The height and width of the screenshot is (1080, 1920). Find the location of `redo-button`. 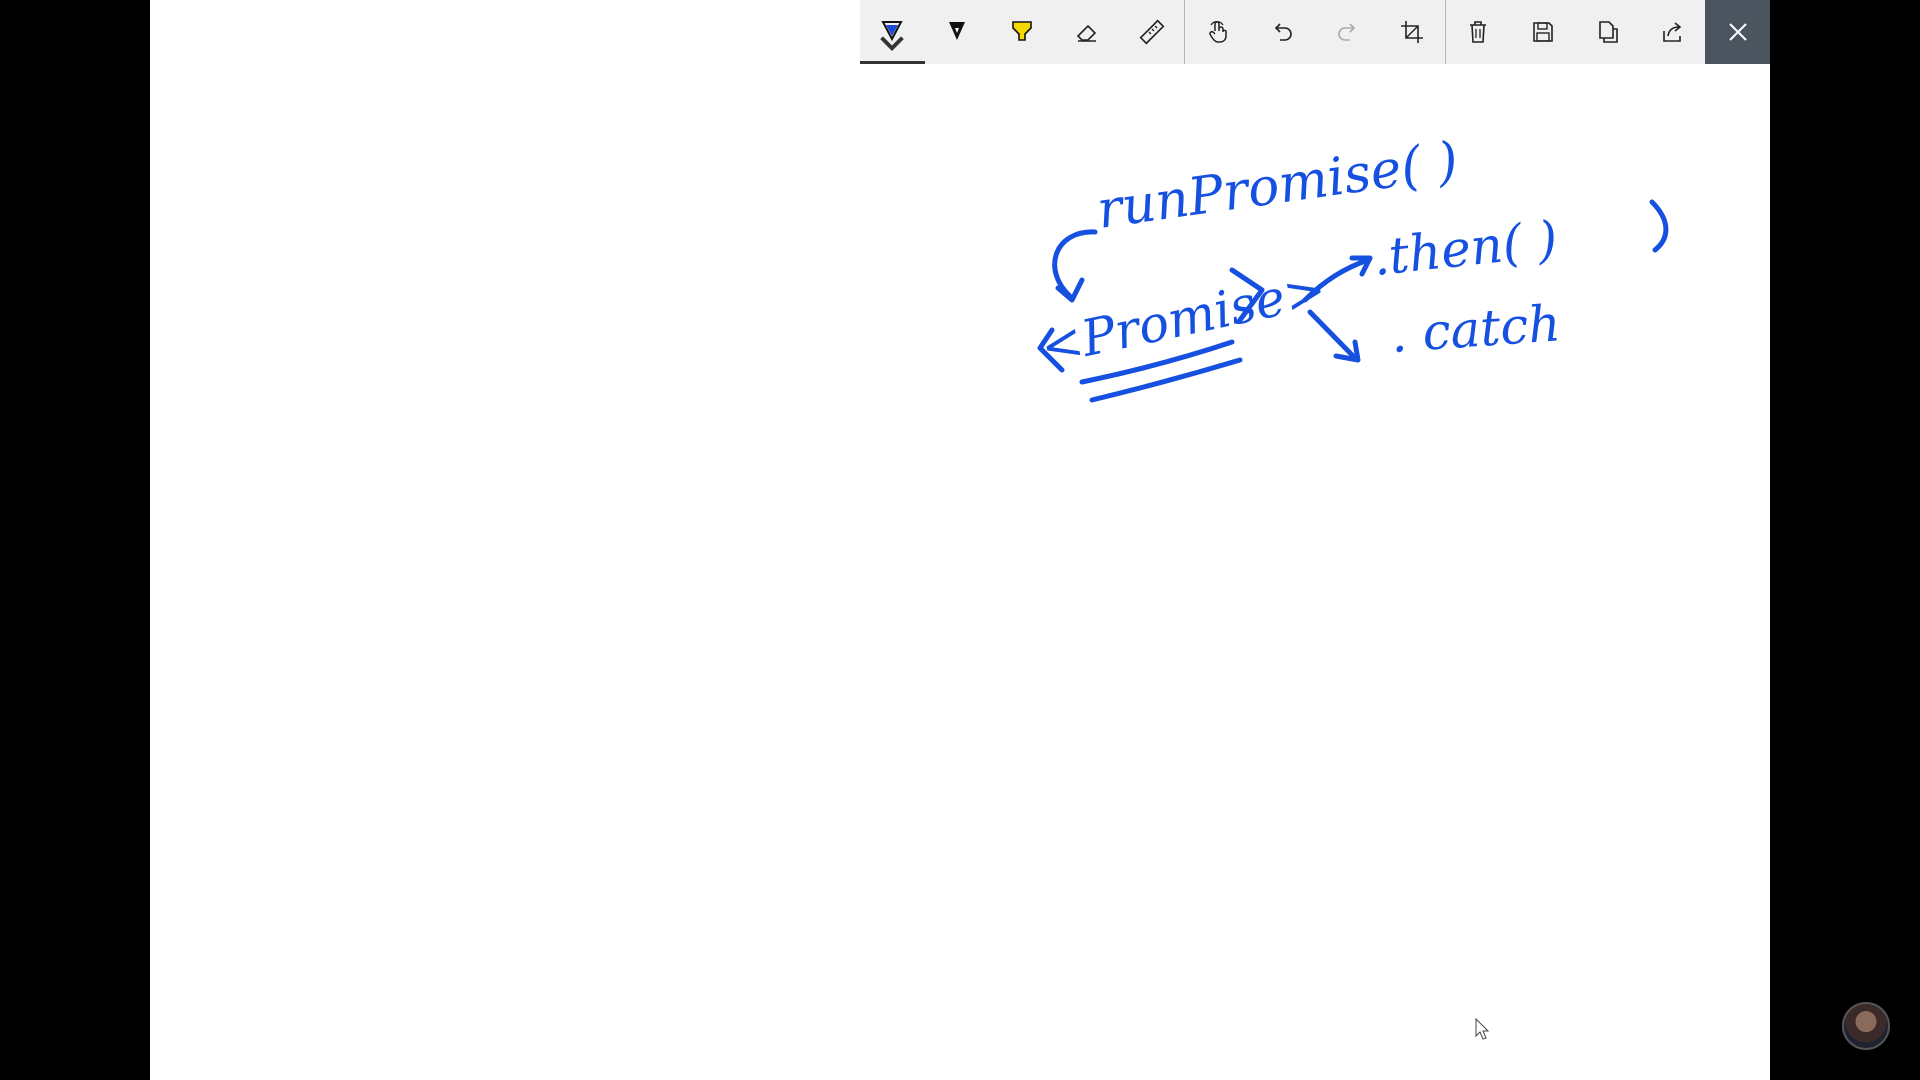

redo-button is located at coordinates (1347, 32).